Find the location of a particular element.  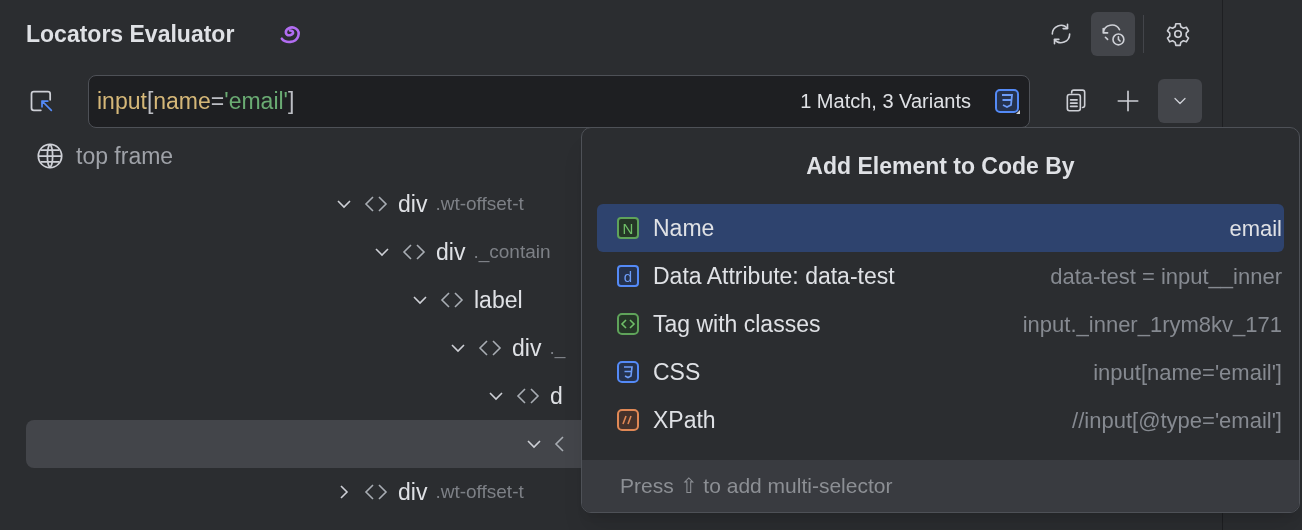

data-badge-icon: d is located at coordinates (628, 276).